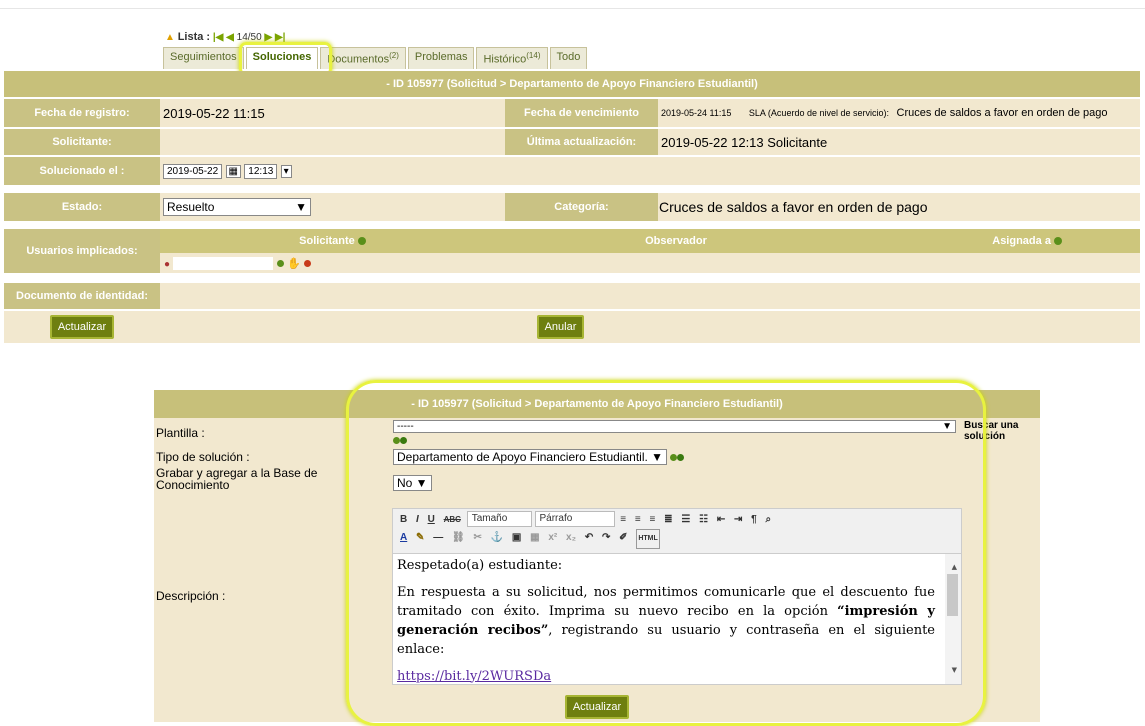  Describe the element at coordinates (82, 296) in the screenshot. I see `documento-label: Documento de identidad:` at that location.